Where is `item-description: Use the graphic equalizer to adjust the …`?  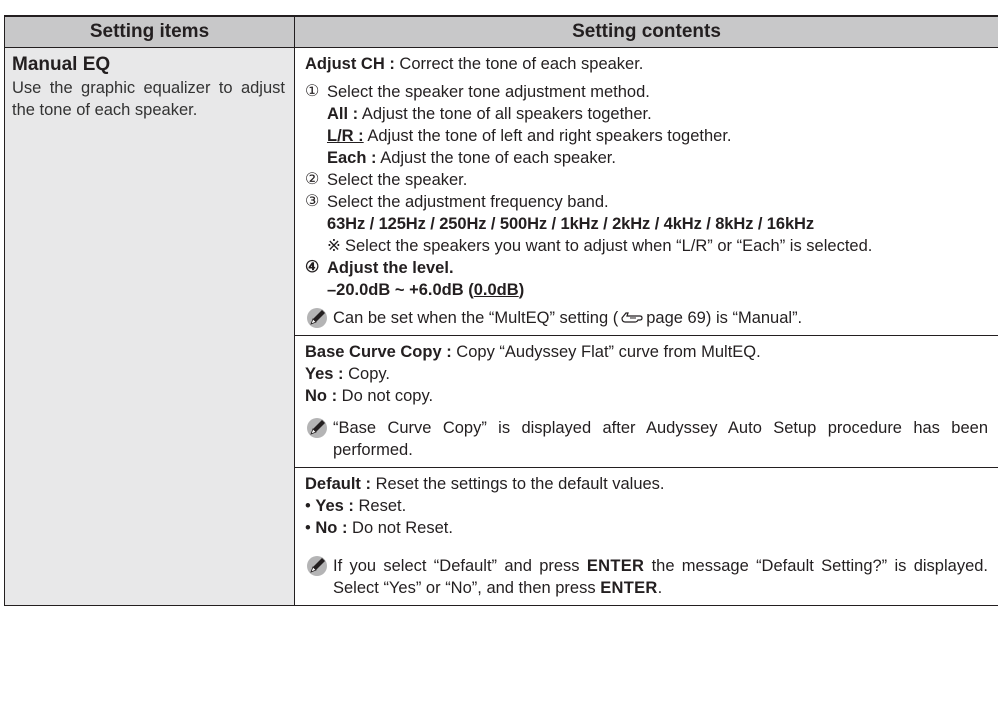
item-description: Use the graphic equalizer to adjust the … is located at coordinates (148, 99).